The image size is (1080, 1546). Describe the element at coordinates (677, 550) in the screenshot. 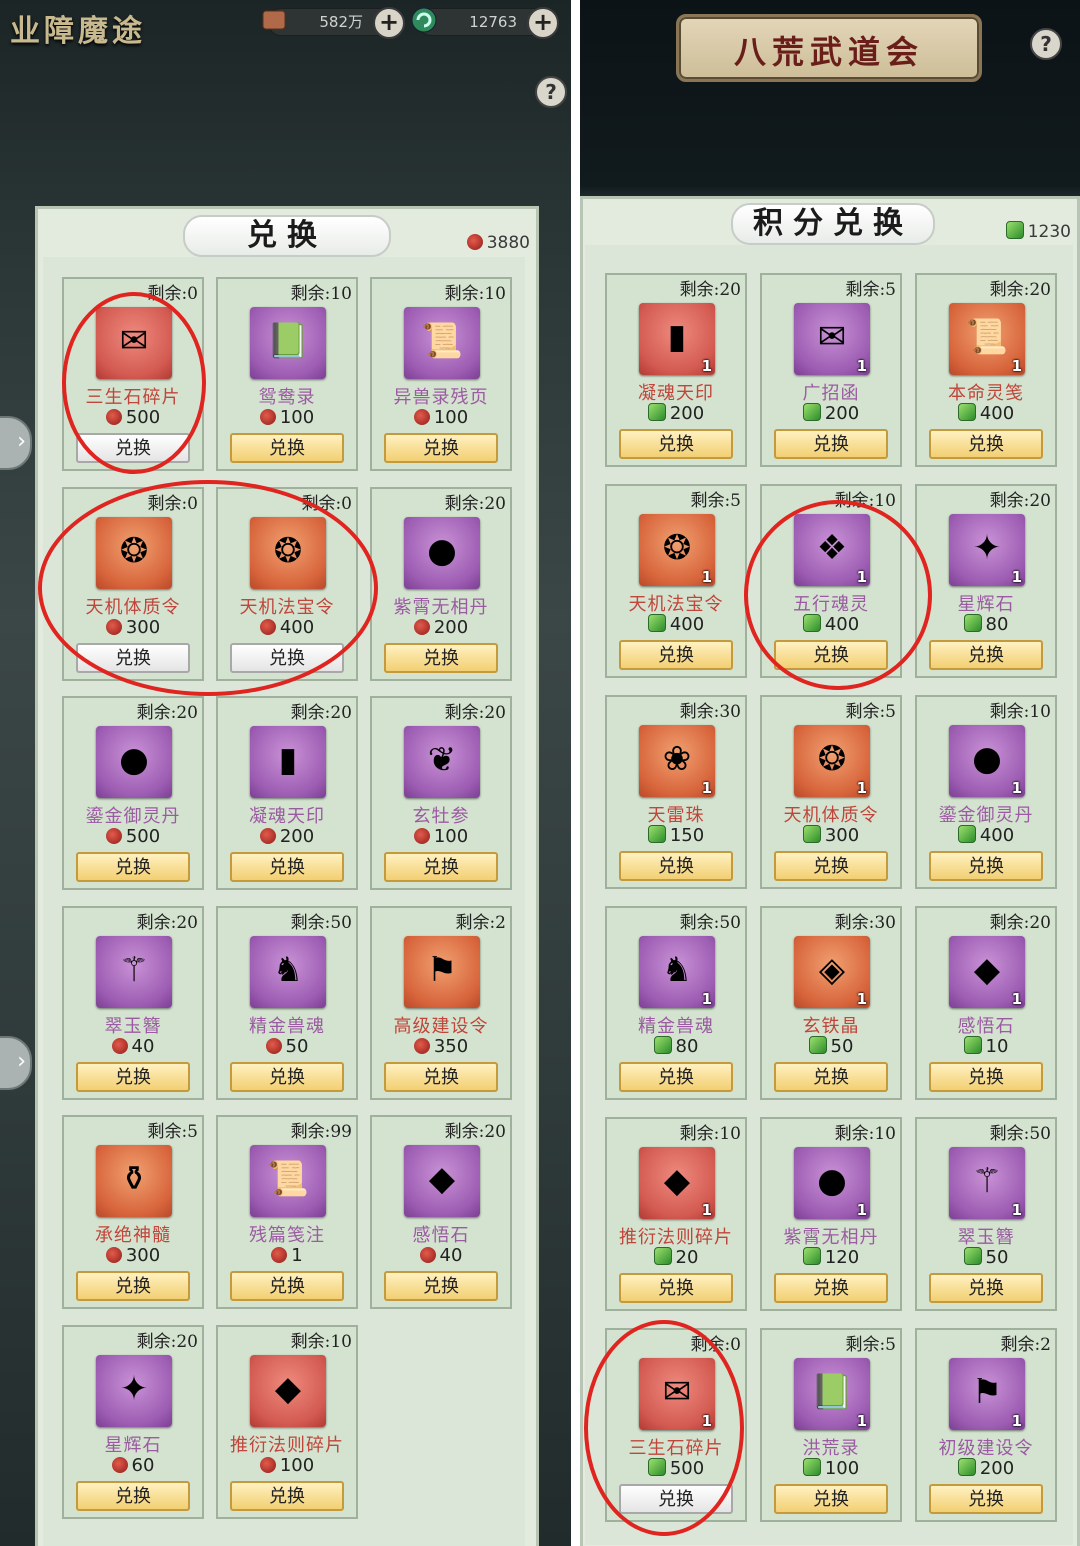

I see `item-icon: ❂ 1` at that location.